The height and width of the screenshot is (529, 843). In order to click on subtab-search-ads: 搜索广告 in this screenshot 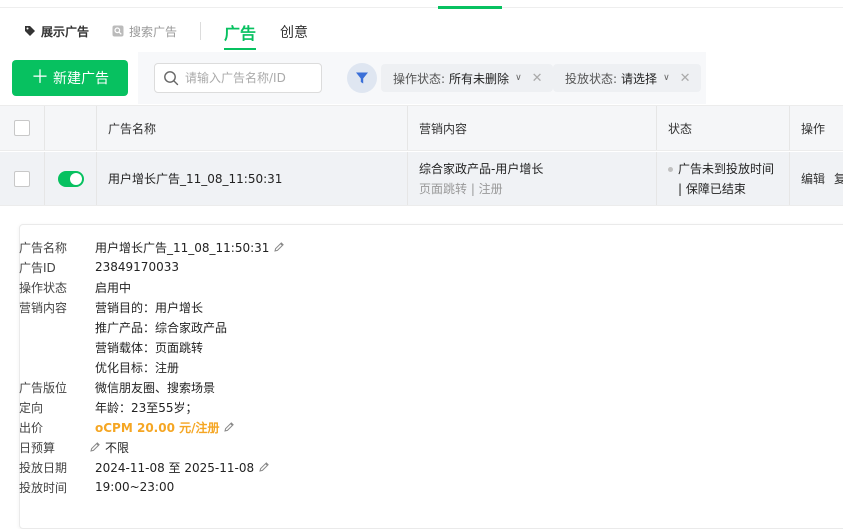, I will do `click(144, 31)`.